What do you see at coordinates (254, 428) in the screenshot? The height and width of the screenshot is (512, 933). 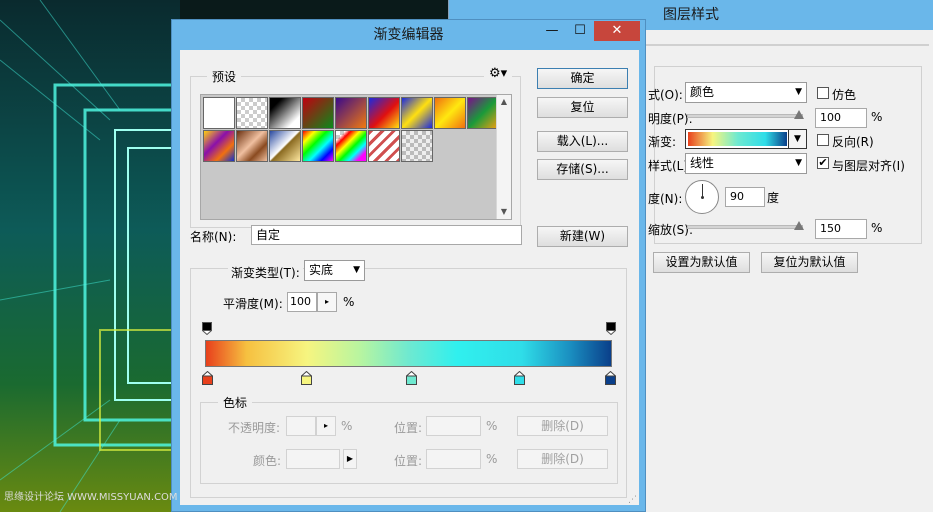 I see `stop-opacity-label: 不透明度:` at bounding box center [254, 428].